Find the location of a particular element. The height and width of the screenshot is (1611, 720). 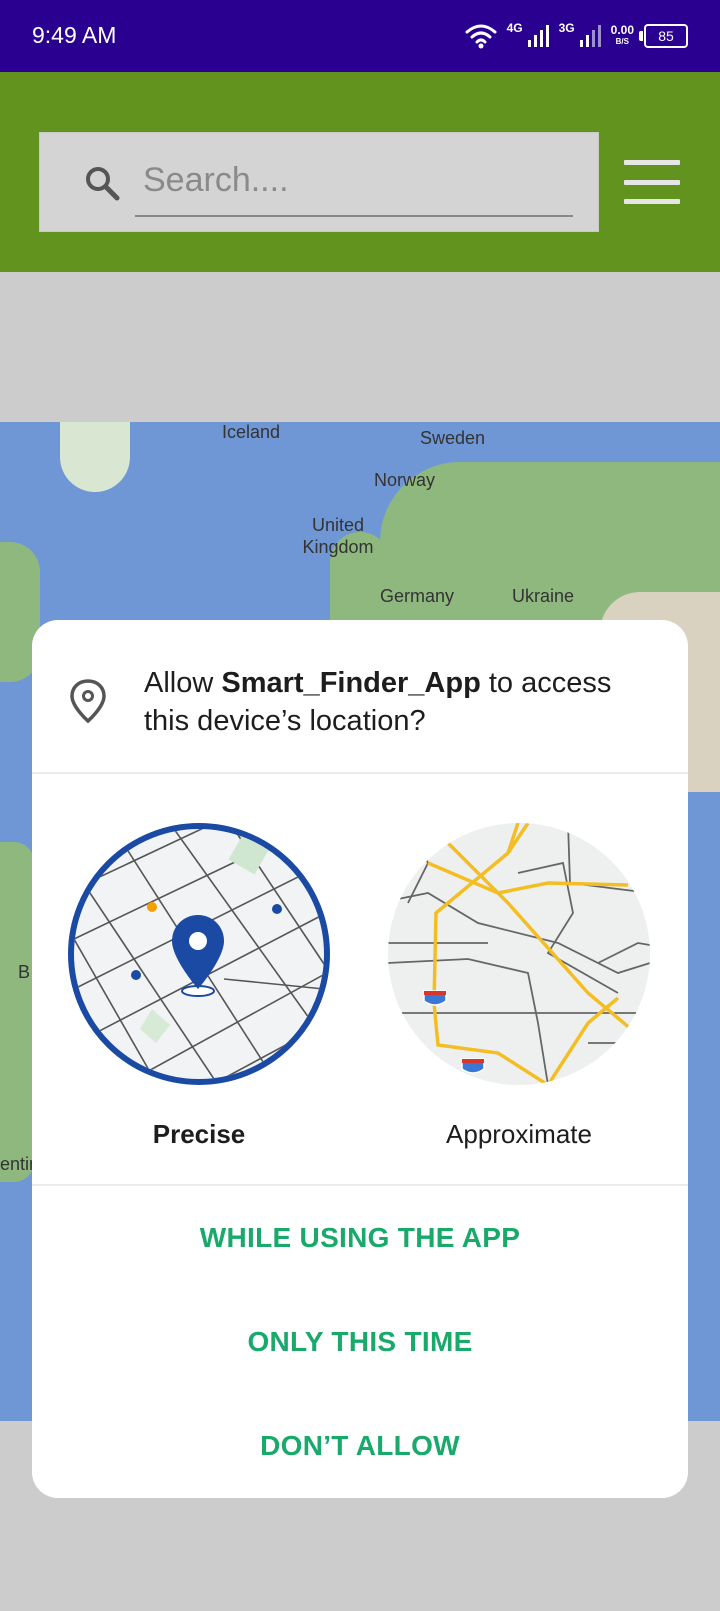

while-using-app-button: WHILE USING THE APP is located at coordinates (360, 1238).